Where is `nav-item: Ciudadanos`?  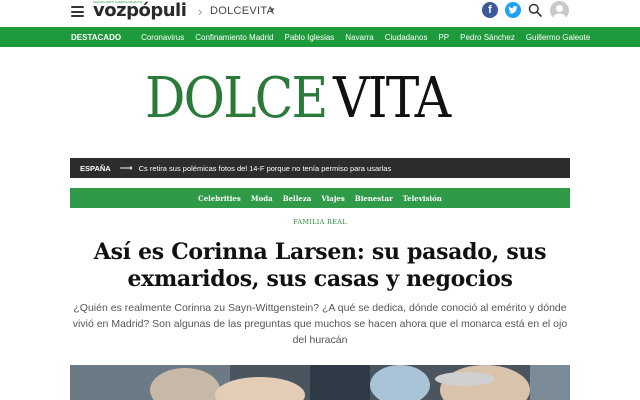 nav-item: Ciudadanos is located at coordinates (406, 37).